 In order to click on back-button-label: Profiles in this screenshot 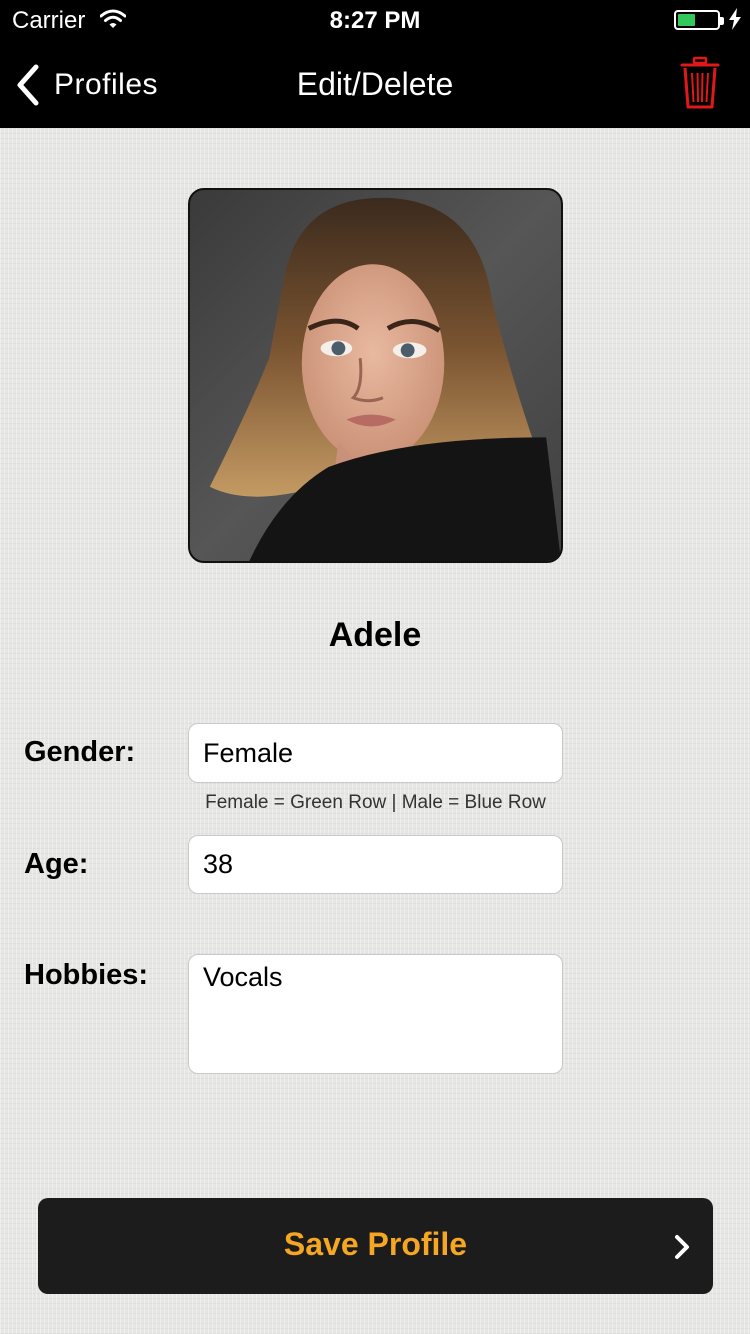, I will do `click(106, 84)`.